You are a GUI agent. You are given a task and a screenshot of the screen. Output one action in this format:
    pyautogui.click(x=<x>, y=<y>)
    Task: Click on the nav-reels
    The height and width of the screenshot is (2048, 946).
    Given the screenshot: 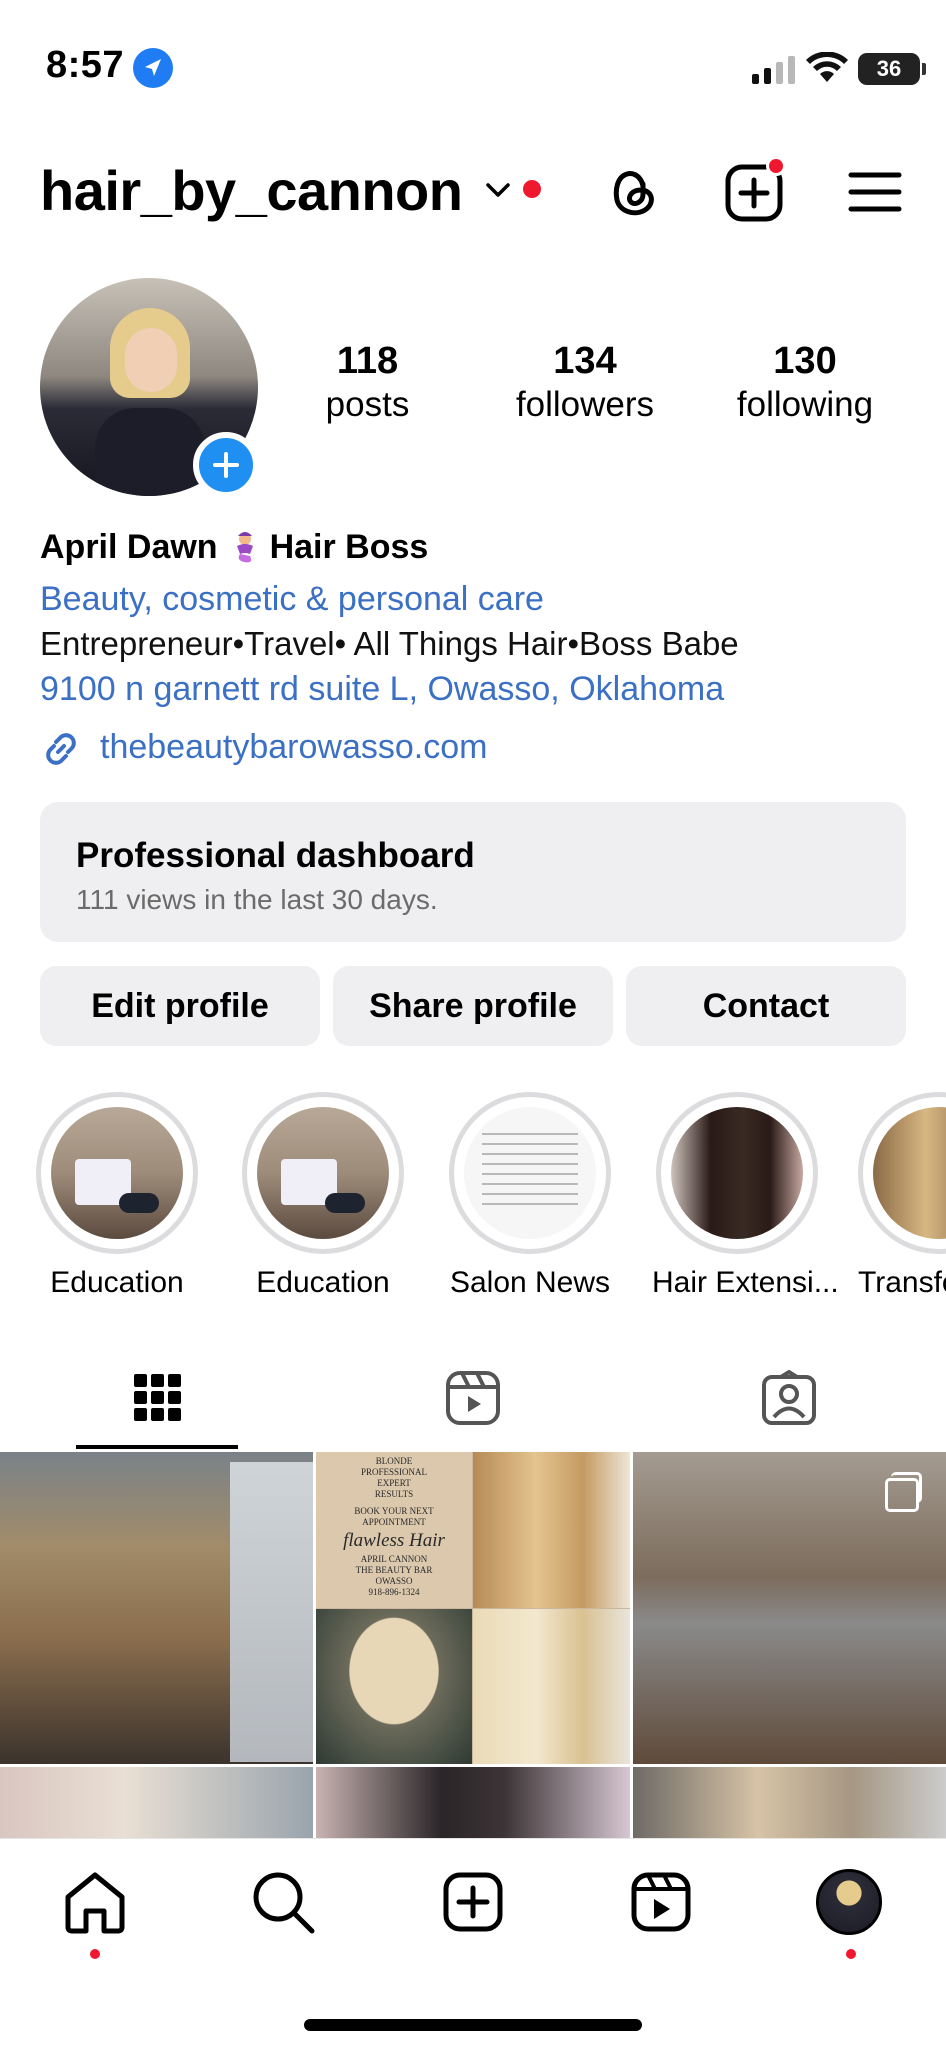 What is the action you would take?
    pyautogui.click(x=661, y=1902)
    